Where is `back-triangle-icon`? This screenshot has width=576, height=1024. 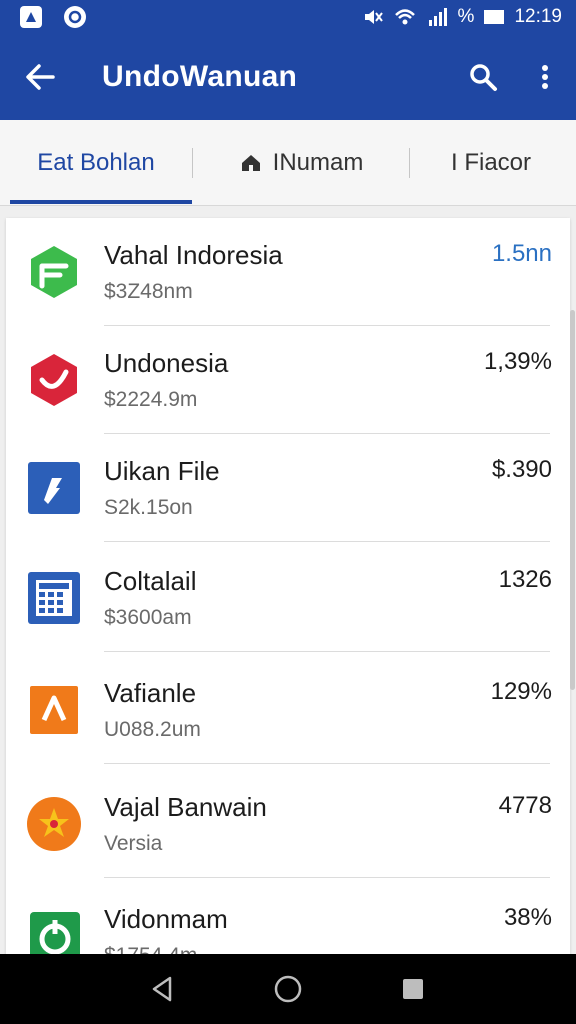 back-triangle-icon is located at coordinates (161, 989).